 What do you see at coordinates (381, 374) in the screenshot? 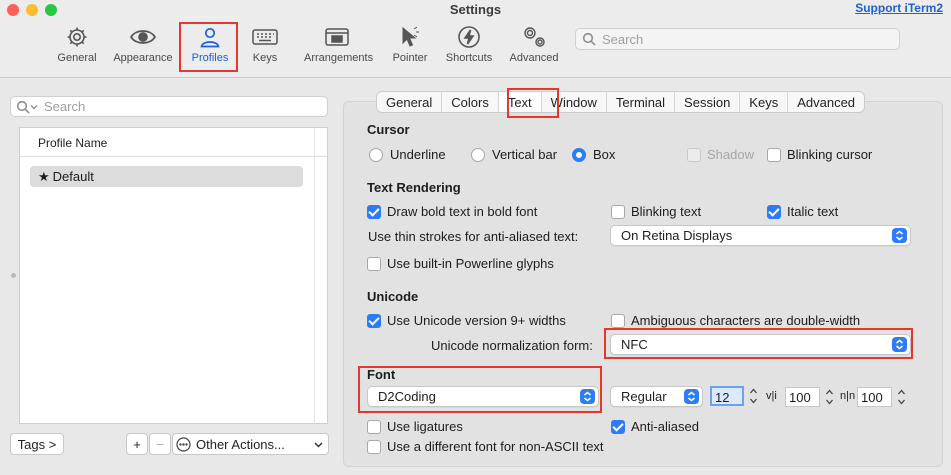
I see `font-section-title: Font` at bounding box center [381, 374].